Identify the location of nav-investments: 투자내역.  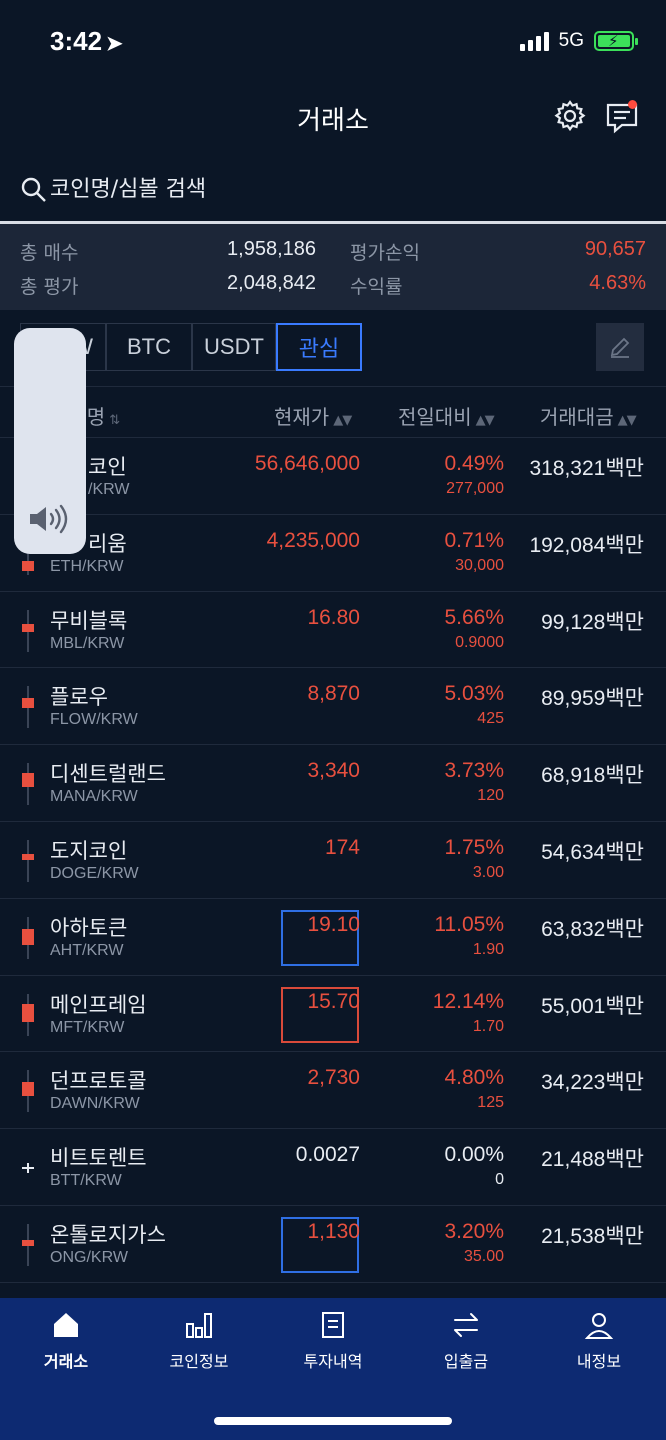
(333, 1341).